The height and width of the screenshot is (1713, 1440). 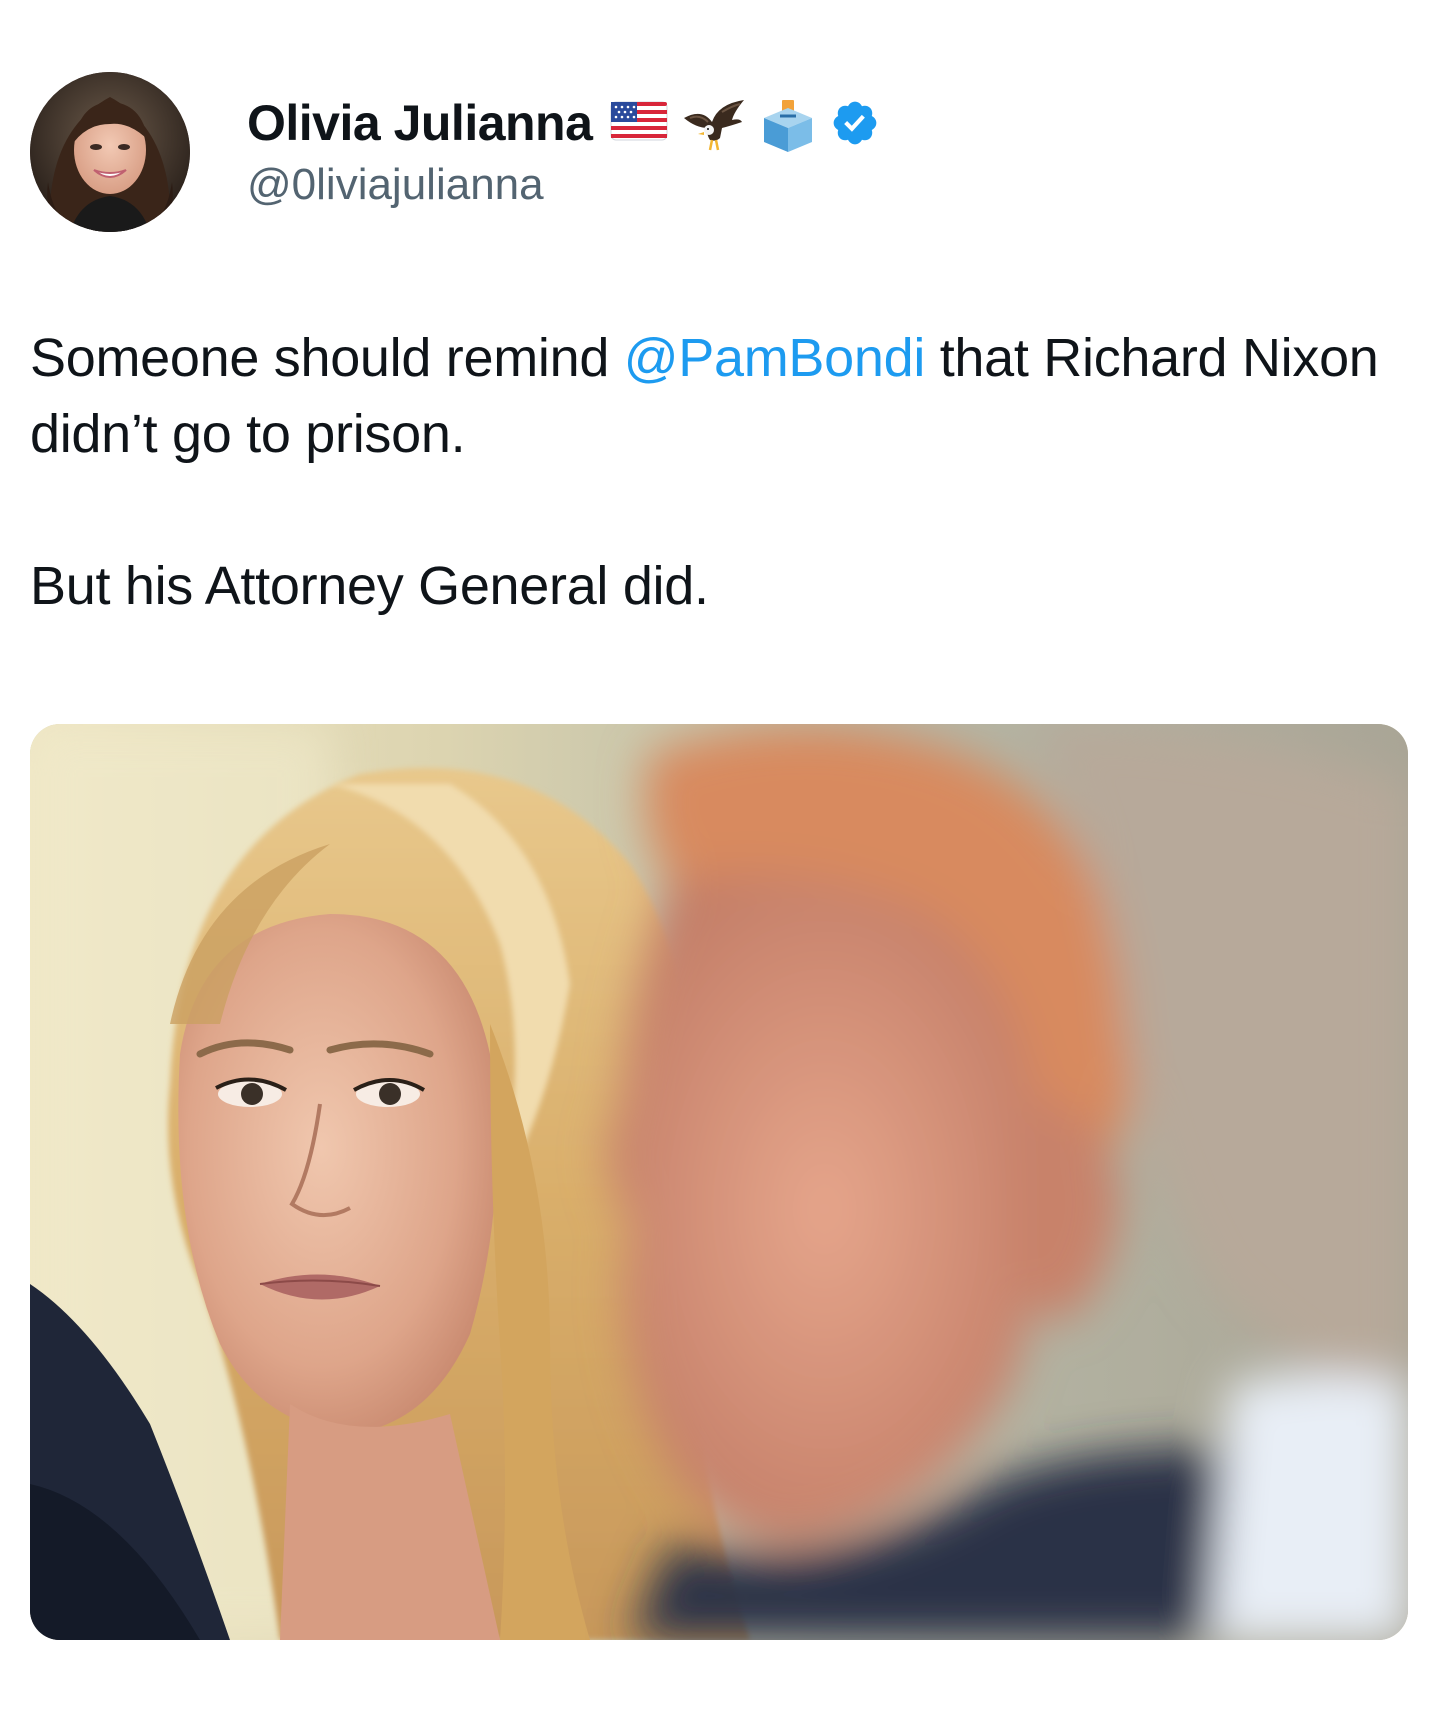 I want to click on tweet-paragraph-2: But his Attorney General did., so click(x=369, y=586).